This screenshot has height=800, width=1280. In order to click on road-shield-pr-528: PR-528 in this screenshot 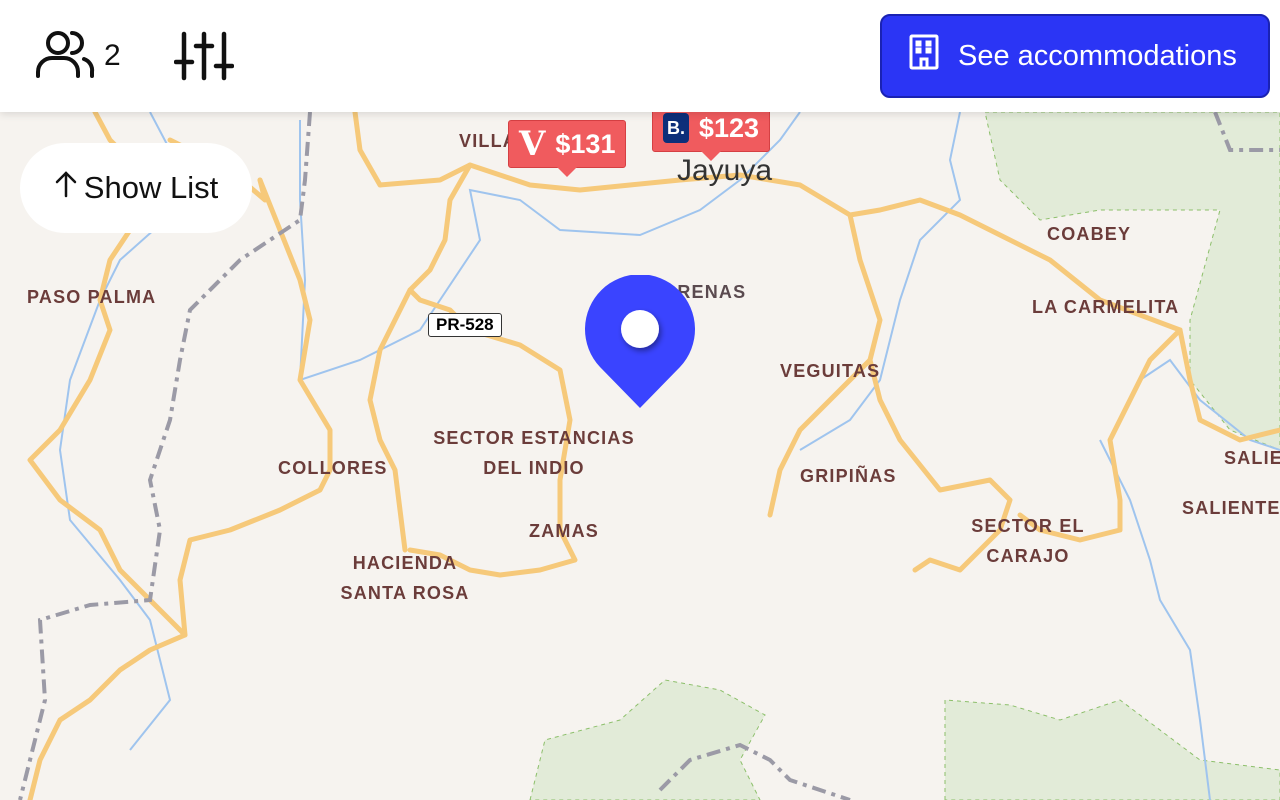, I will do `click(465, 325)`.